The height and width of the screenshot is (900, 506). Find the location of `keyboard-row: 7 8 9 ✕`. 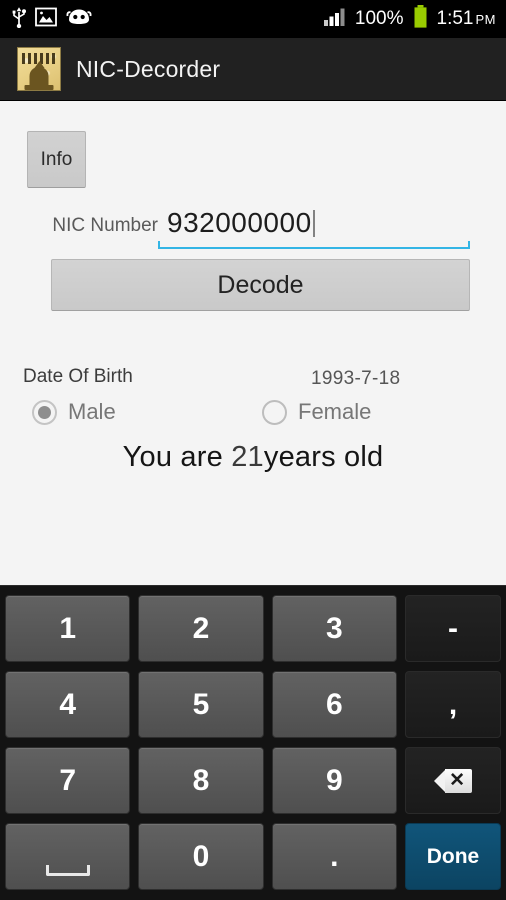

keyboard-row: 7 8 9 ✕ is located at coordinates (253, 780).